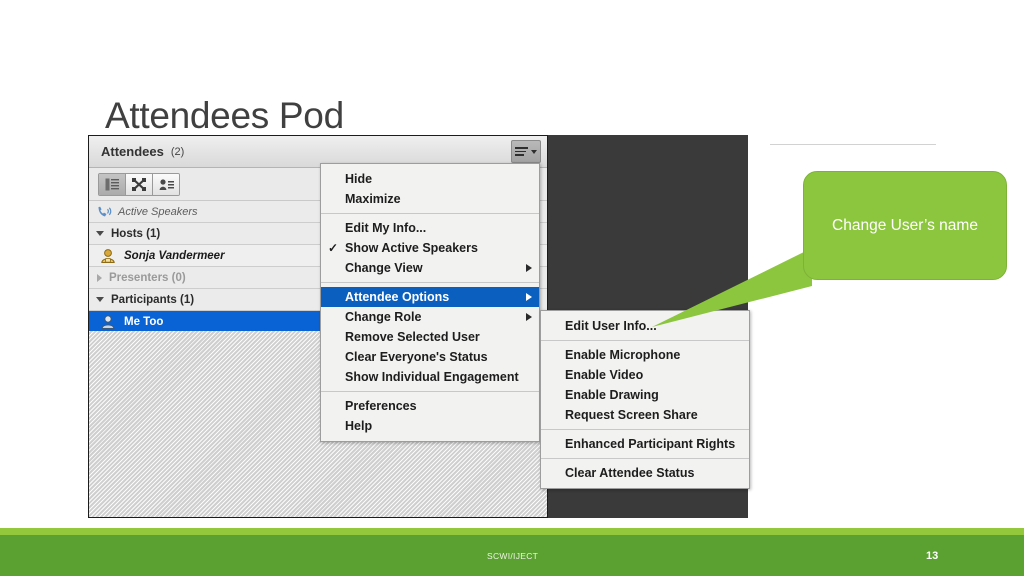  What do you see at coordinates (430, 199) in the screenshot?
I see `menu-item-maximize: Maximize` at bounding box center [430, 199].